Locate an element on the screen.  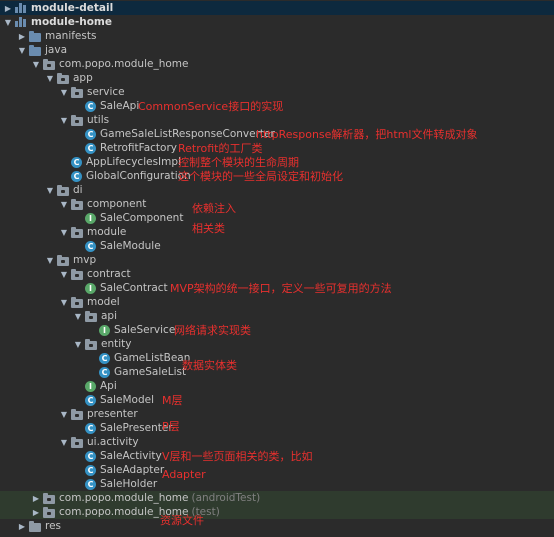
tree-item-label: module-home is located at coordinates (71, 22).